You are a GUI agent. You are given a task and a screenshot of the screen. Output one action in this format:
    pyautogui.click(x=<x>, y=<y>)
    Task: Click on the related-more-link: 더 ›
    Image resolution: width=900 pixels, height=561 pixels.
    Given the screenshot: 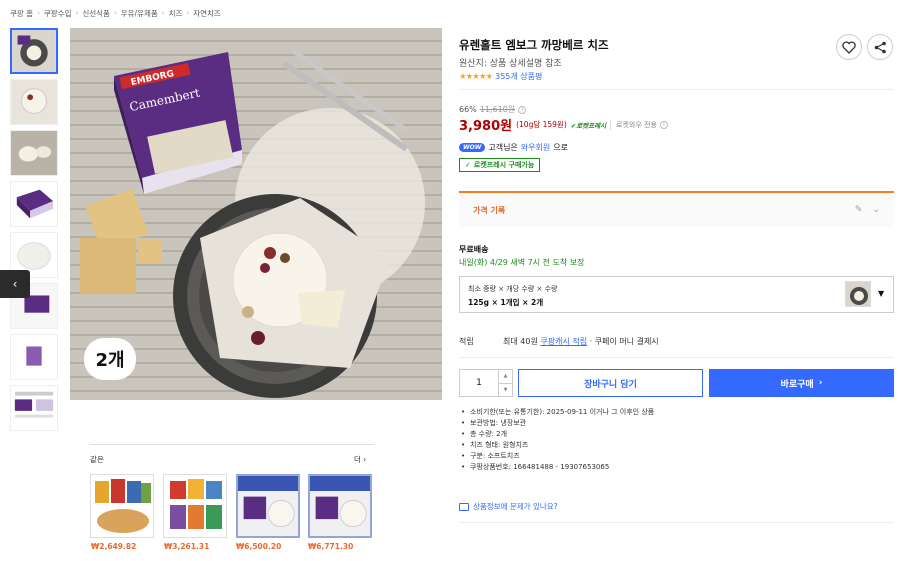 What is the action you would take?
    pyautogui.click(x=360, y=459)
    